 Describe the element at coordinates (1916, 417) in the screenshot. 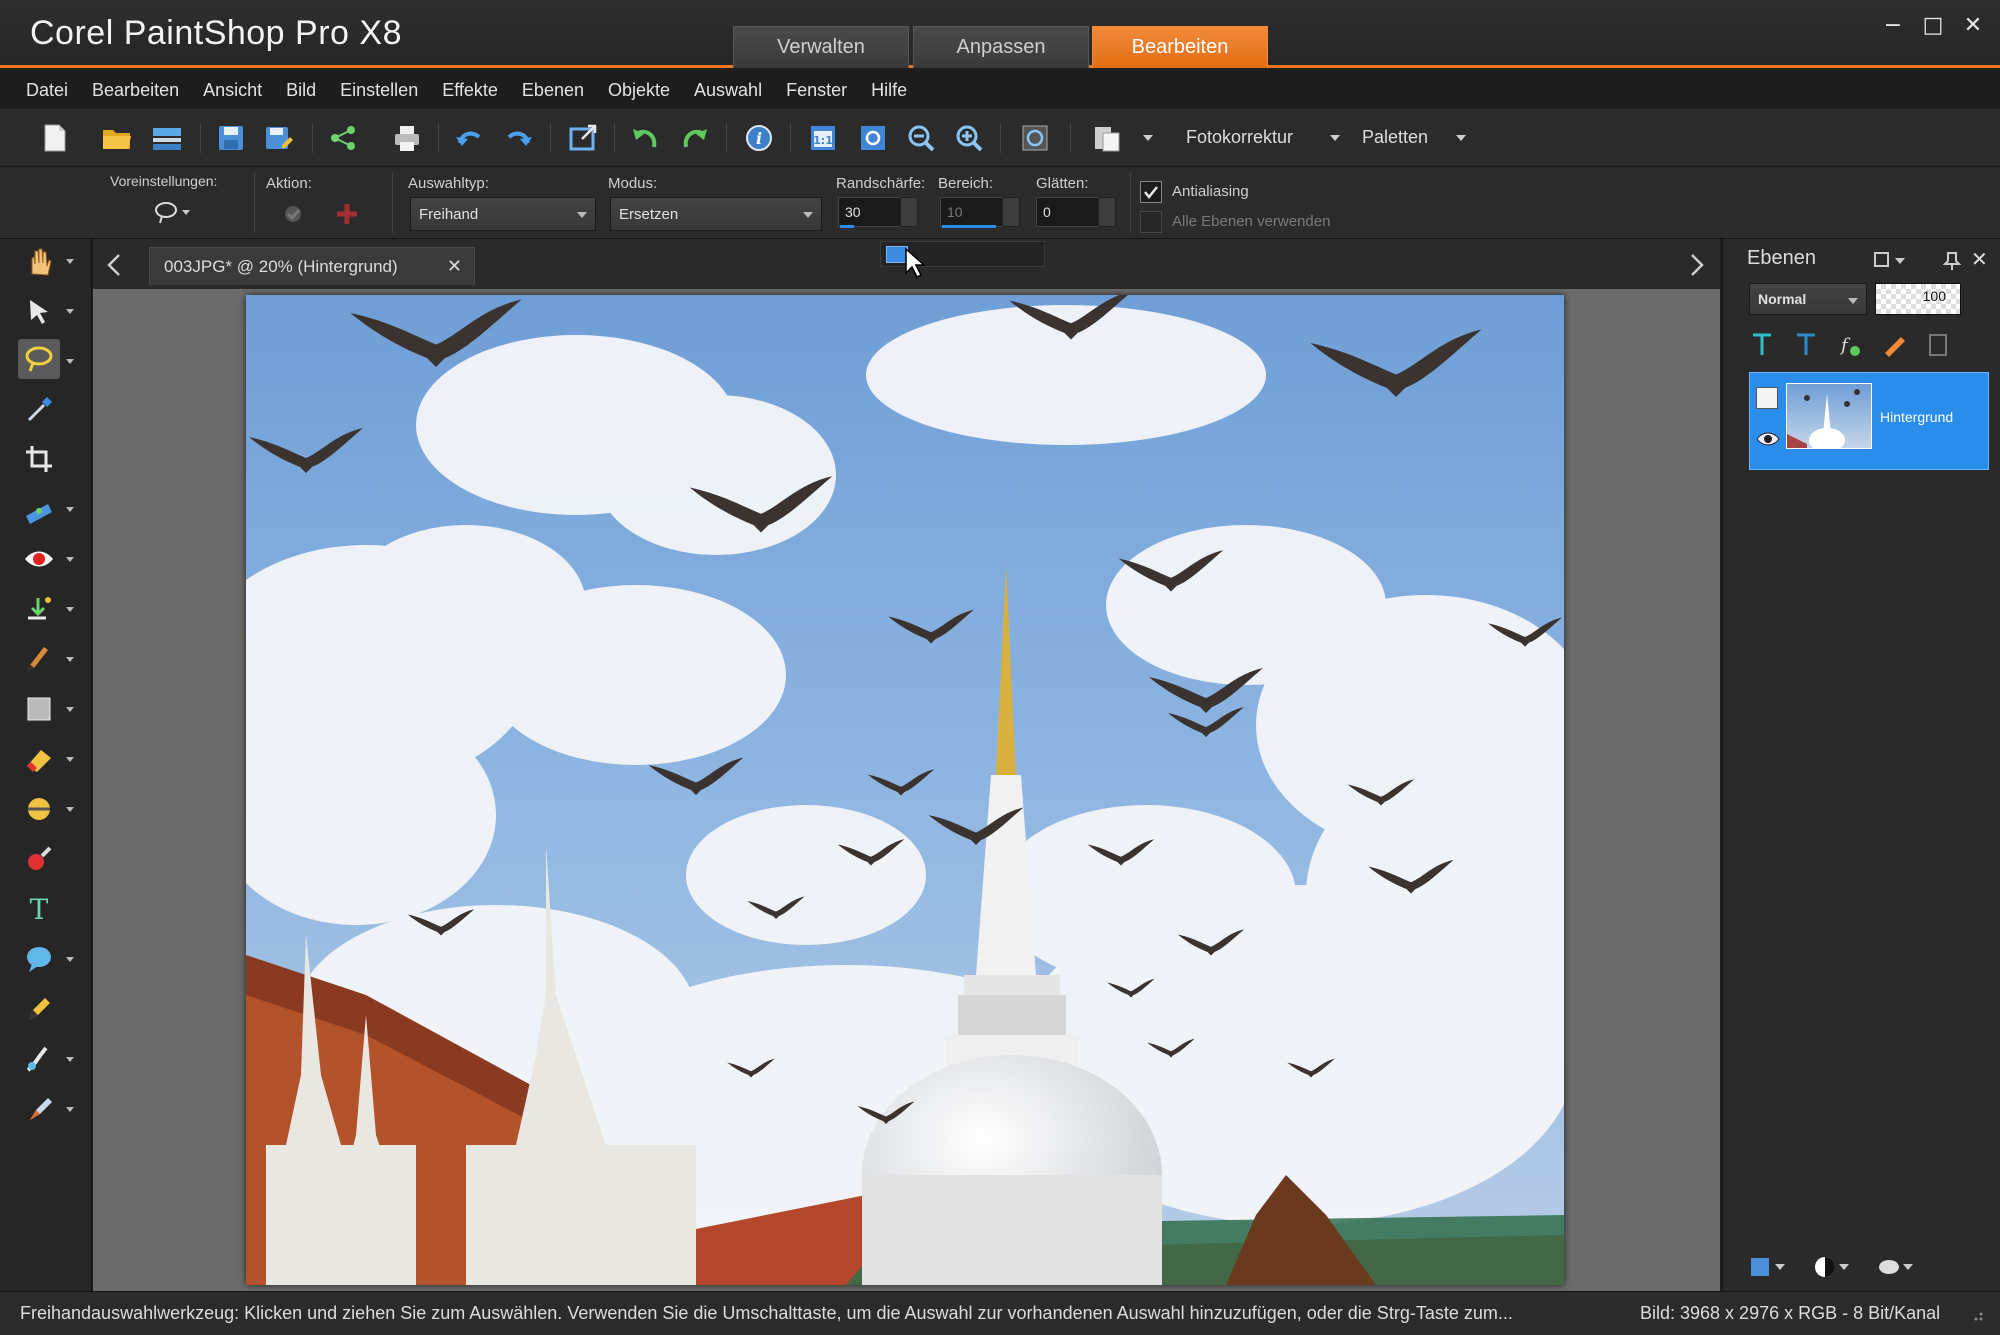

I see `layer-name: Hintergrund` at that location.